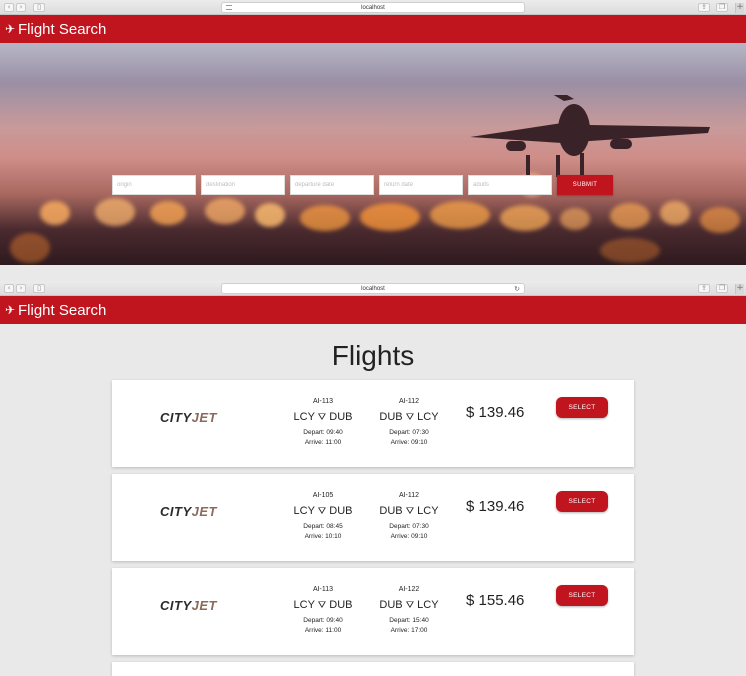  I want to click on arrive-time: Arrive: 10:10, so click(323, 536).